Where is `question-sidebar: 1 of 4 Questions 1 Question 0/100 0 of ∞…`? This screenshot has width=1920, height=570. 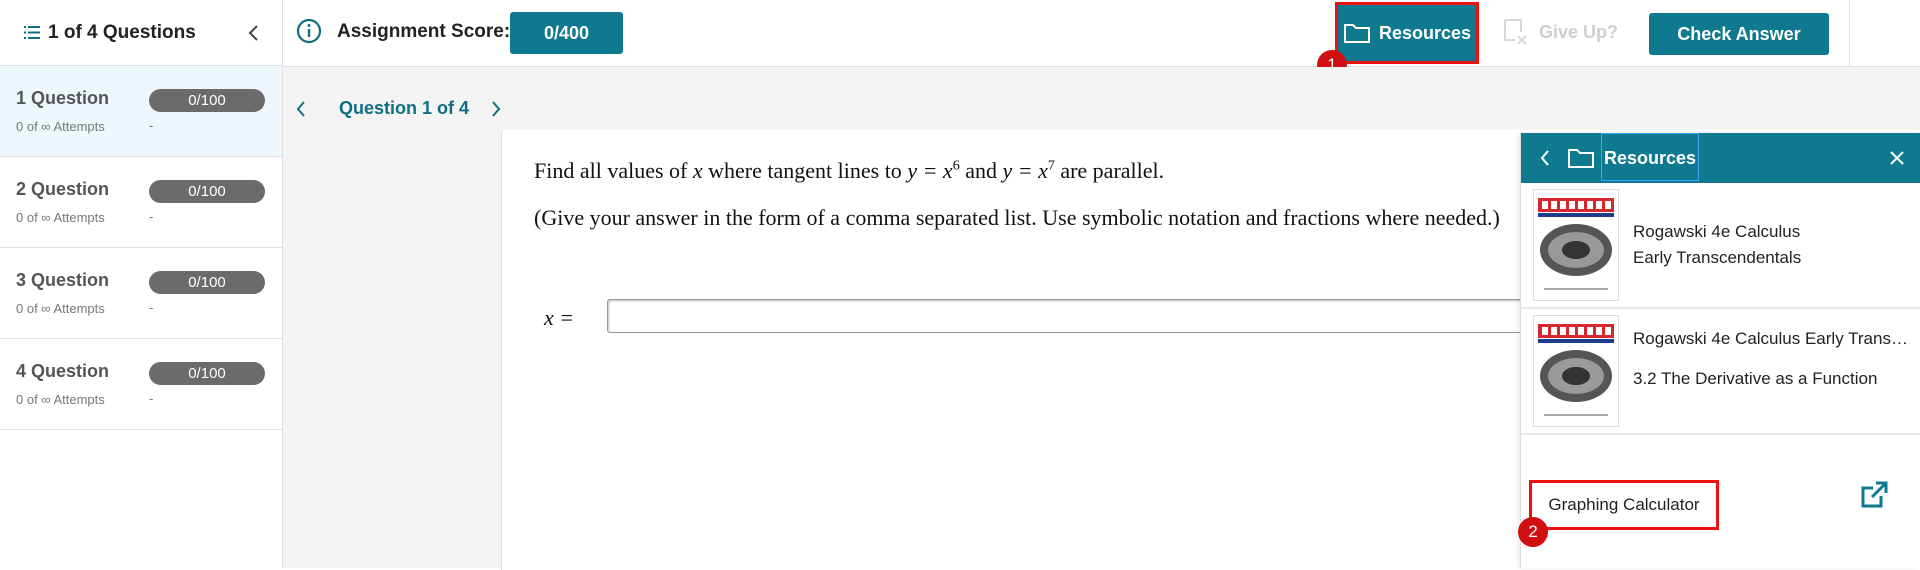
question-sidebar: 1 of 4 Questions 1 Question 0/100 0 of ∞… is located at coordinates (141, 284).